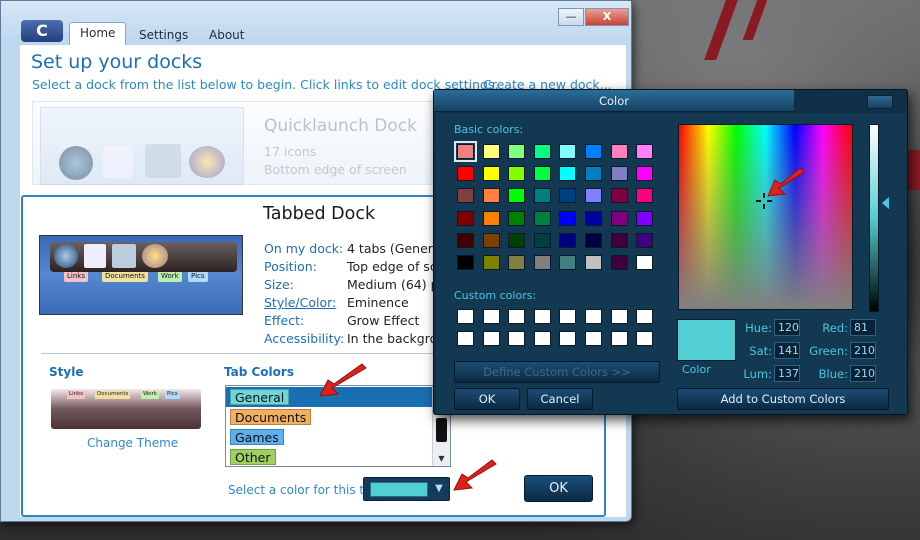 This screenshot has height=540, width=920. What do you see at coordinates (787, 373) in the screenshot?
I see `lum-field: 137` at bounding box center [787, 373].